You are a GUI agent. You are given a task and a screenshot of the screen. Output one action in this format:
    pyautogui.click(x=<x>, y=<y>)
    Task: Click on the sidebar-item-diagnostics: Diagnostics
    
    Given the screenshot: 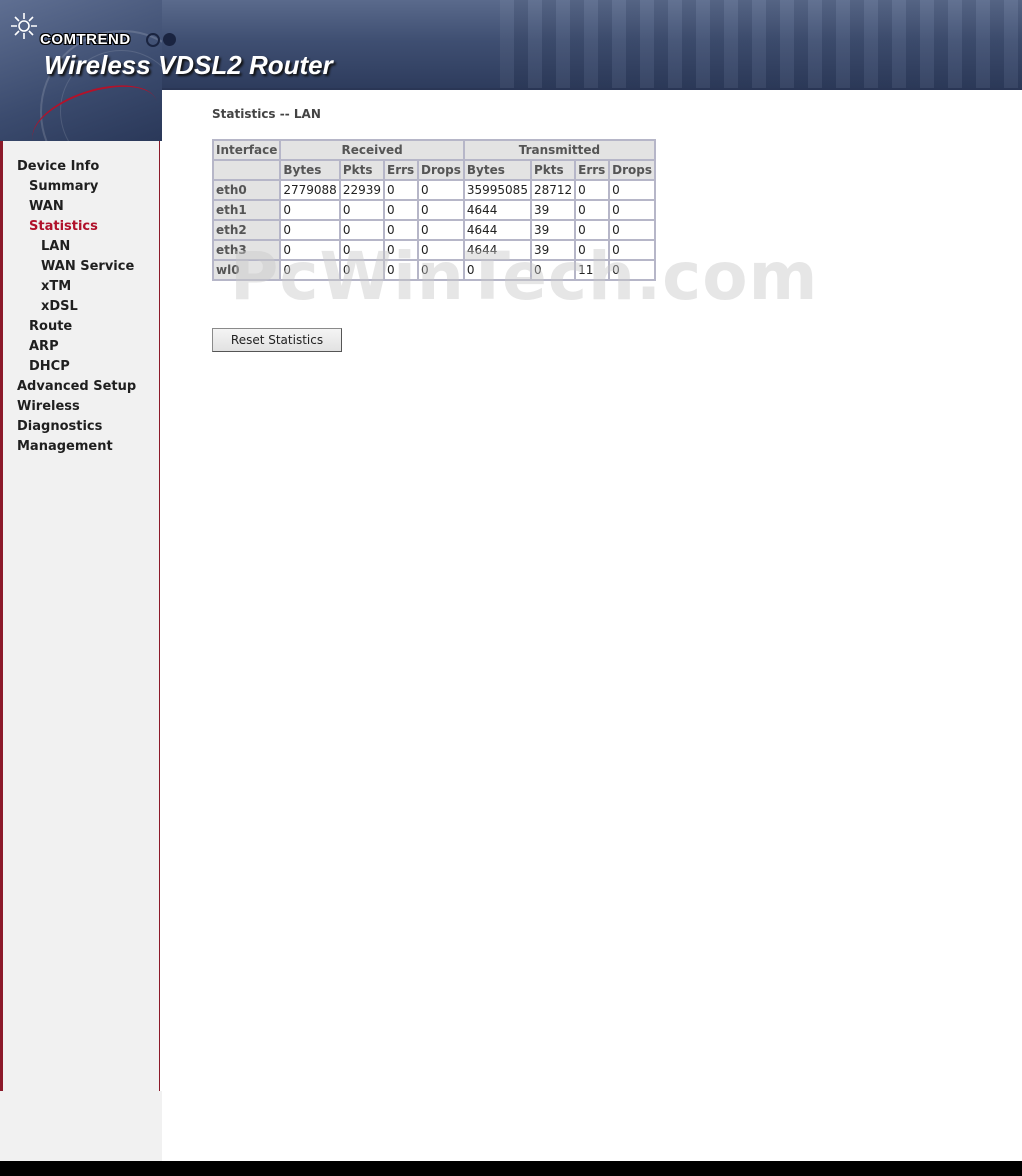 What is the action you would take?
    pyautogui.click(x=59, y=426)
    